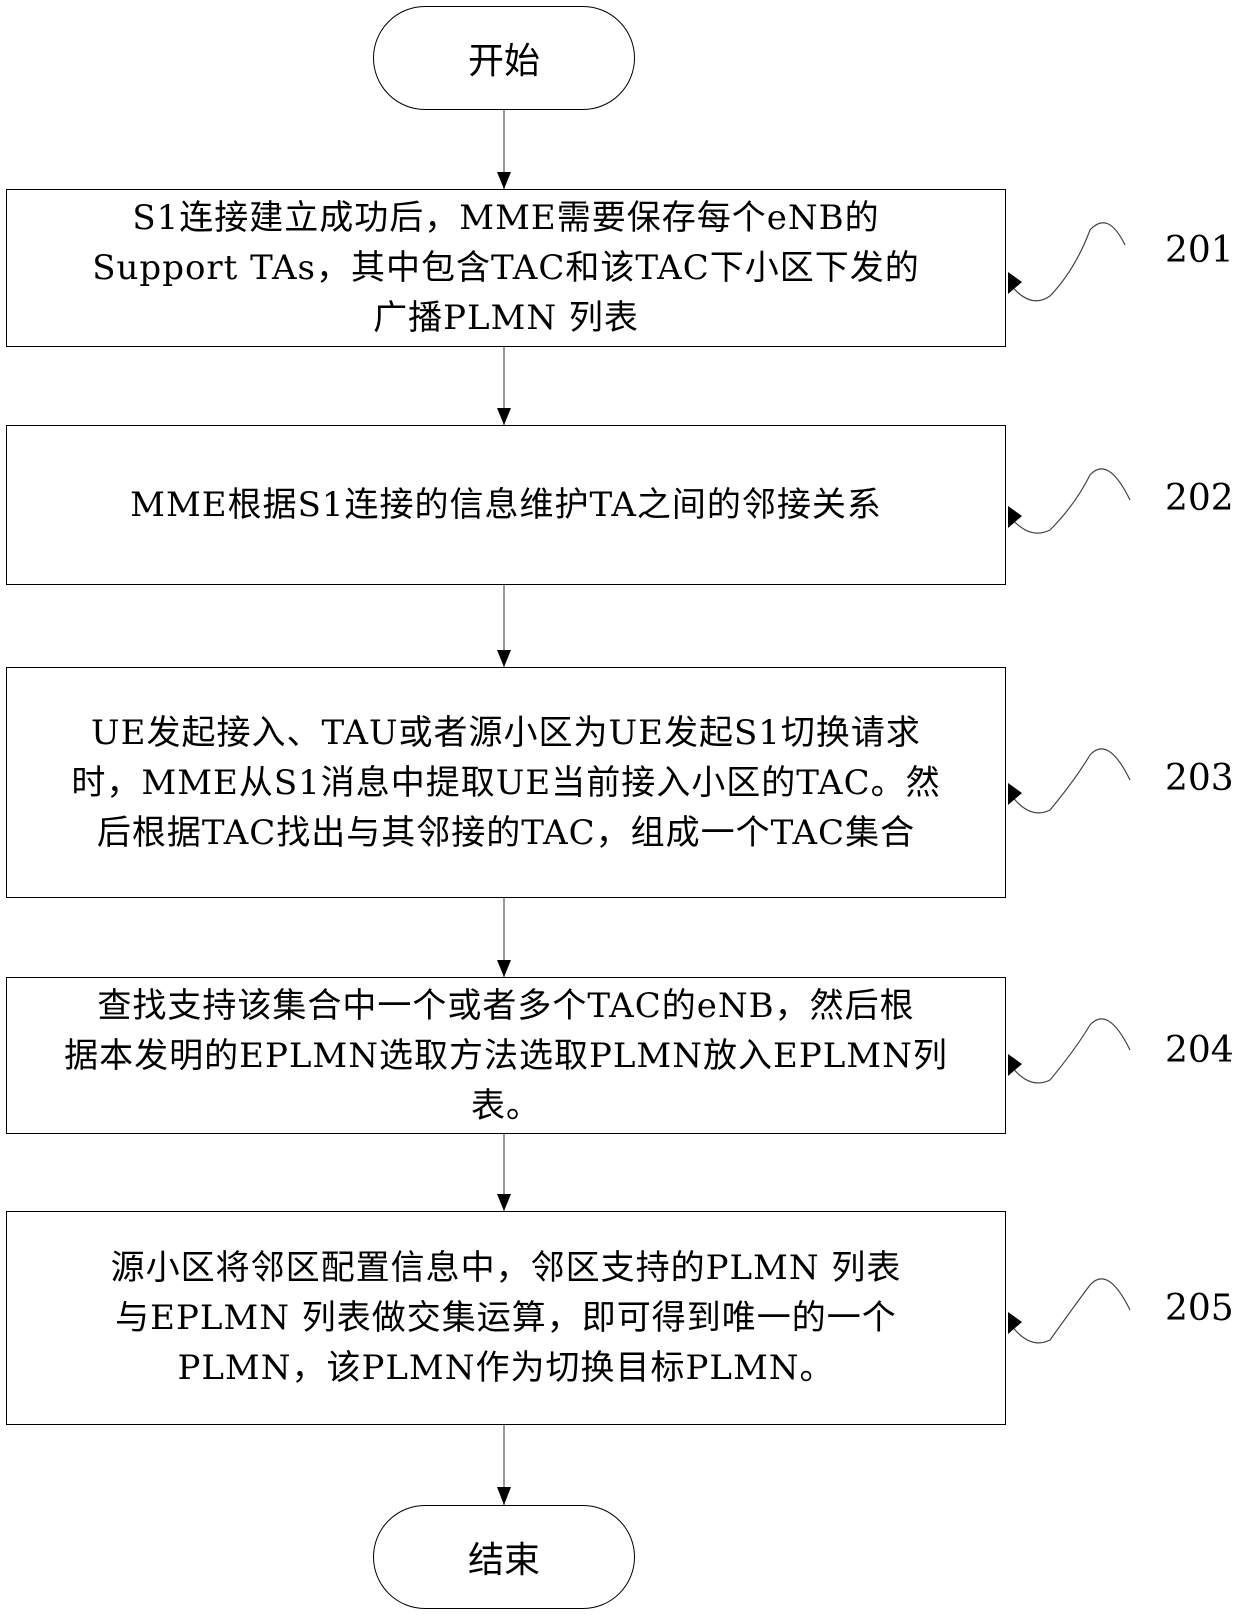 The width and height of the screenshot is (1240, 1620). I want to click on step-line: 据本发明的EPLMN选取方法选取PLMN放入EPLMN列, so click(506, 1055).